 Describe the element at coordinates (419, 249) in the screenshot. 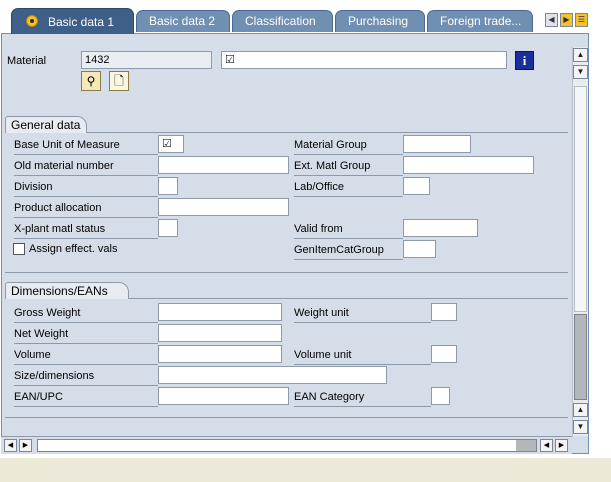

I see `genitem-field` at that location.